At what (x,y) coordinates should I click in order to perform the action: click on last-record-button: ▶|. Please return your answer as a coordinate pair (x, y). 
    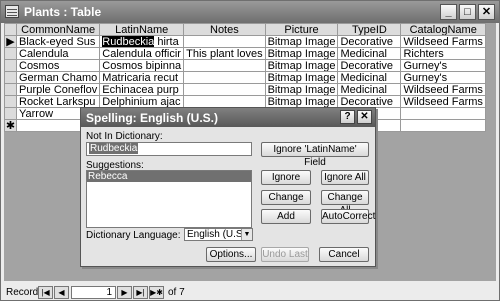
    Looking at the image, I should click on (140, 292).